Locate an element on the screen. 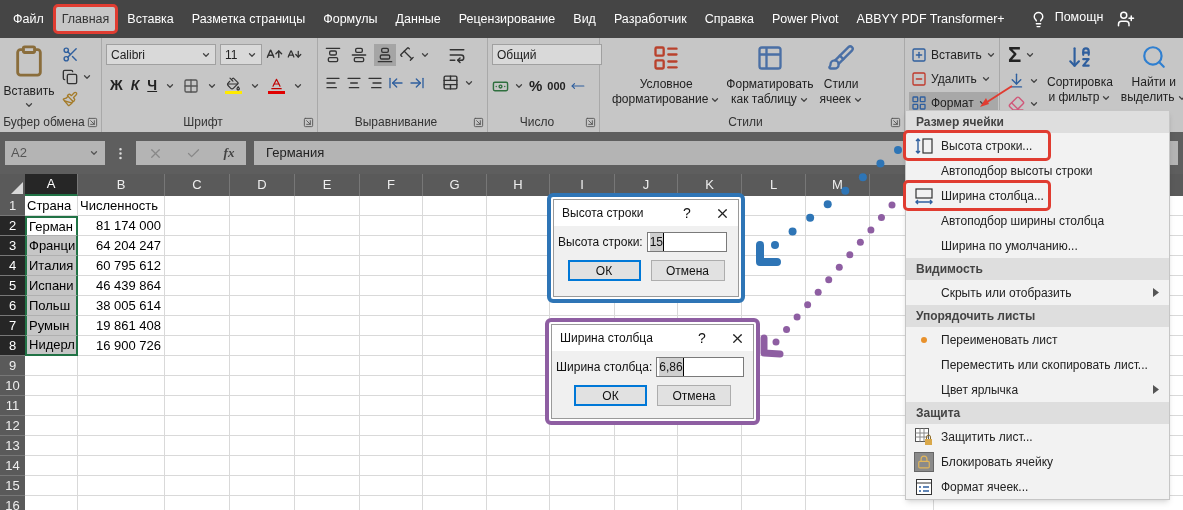 The height and width of the screenshot is (510, 1183). ribbon-tab: Формулы is located at coordinates (350, 19).